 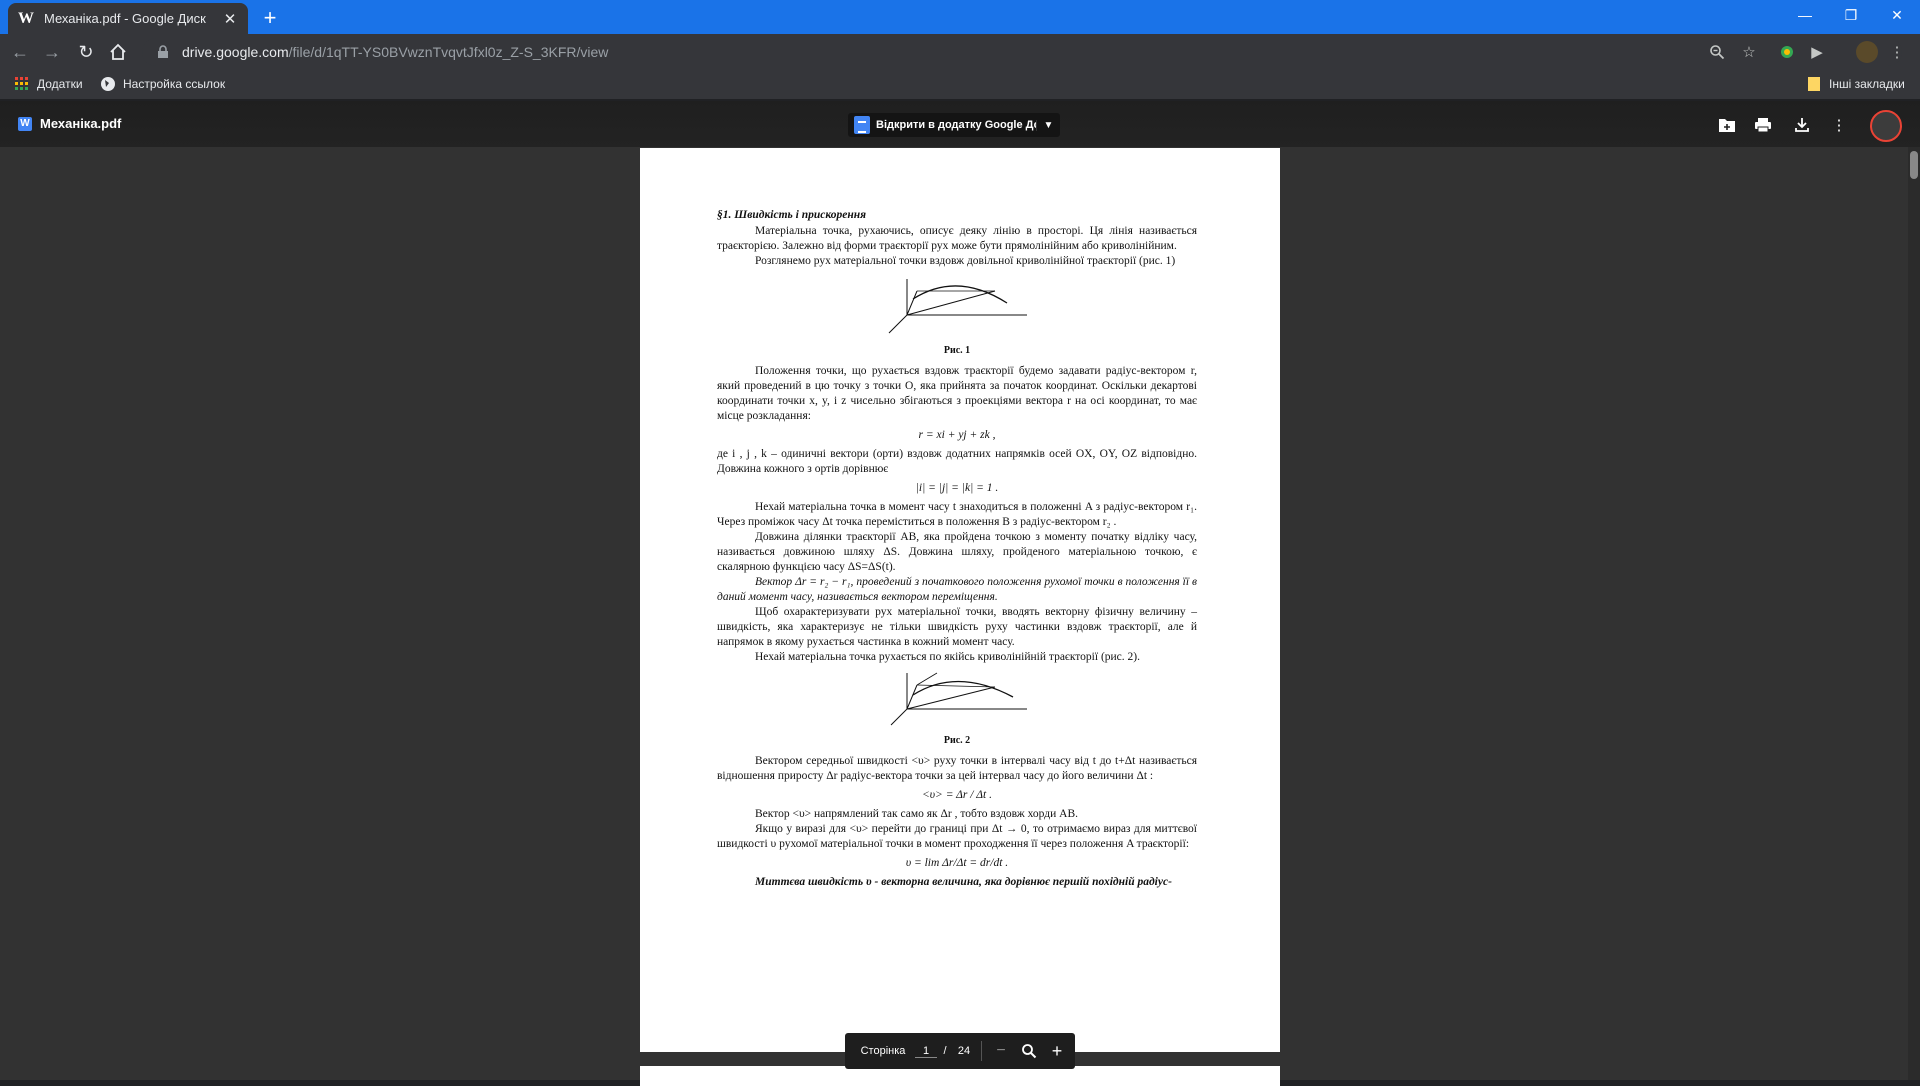 I want to click on bookmark-apps-label: Додатки, so click(x=60, y=84).